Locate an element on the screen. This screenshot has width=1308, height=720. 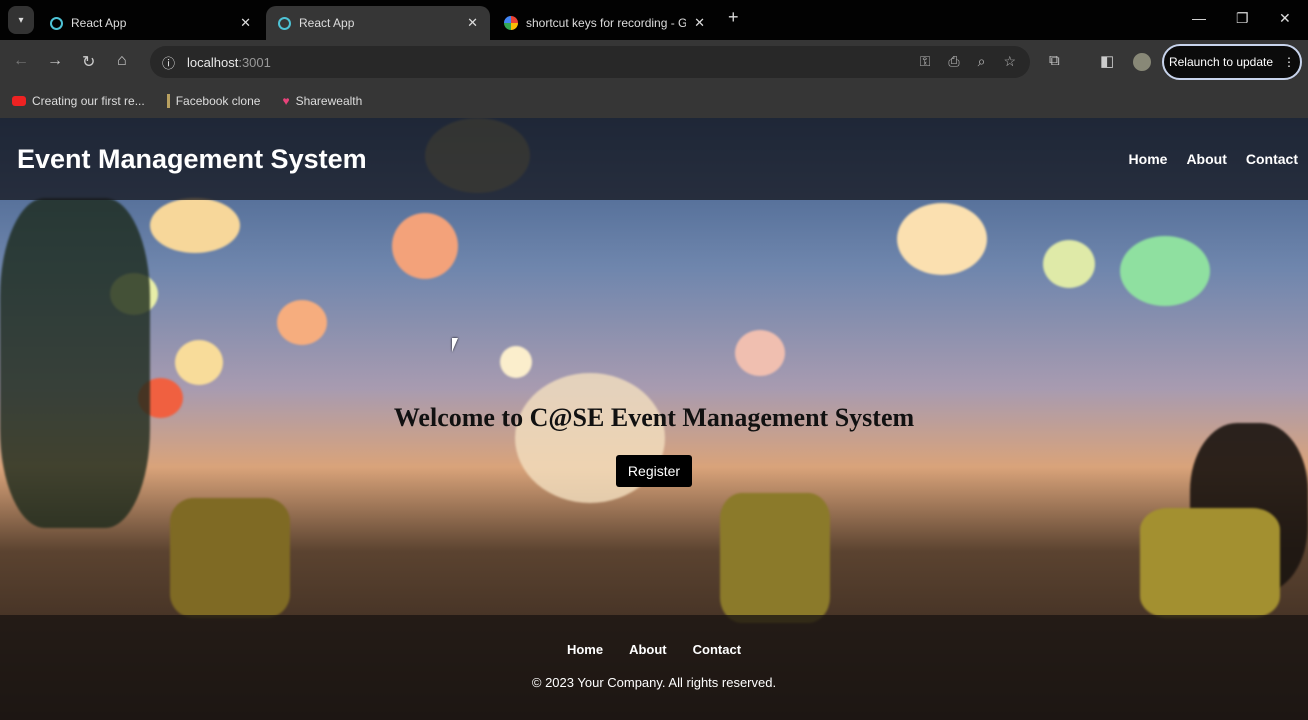
google-icon is located at coordinates (511, 23).